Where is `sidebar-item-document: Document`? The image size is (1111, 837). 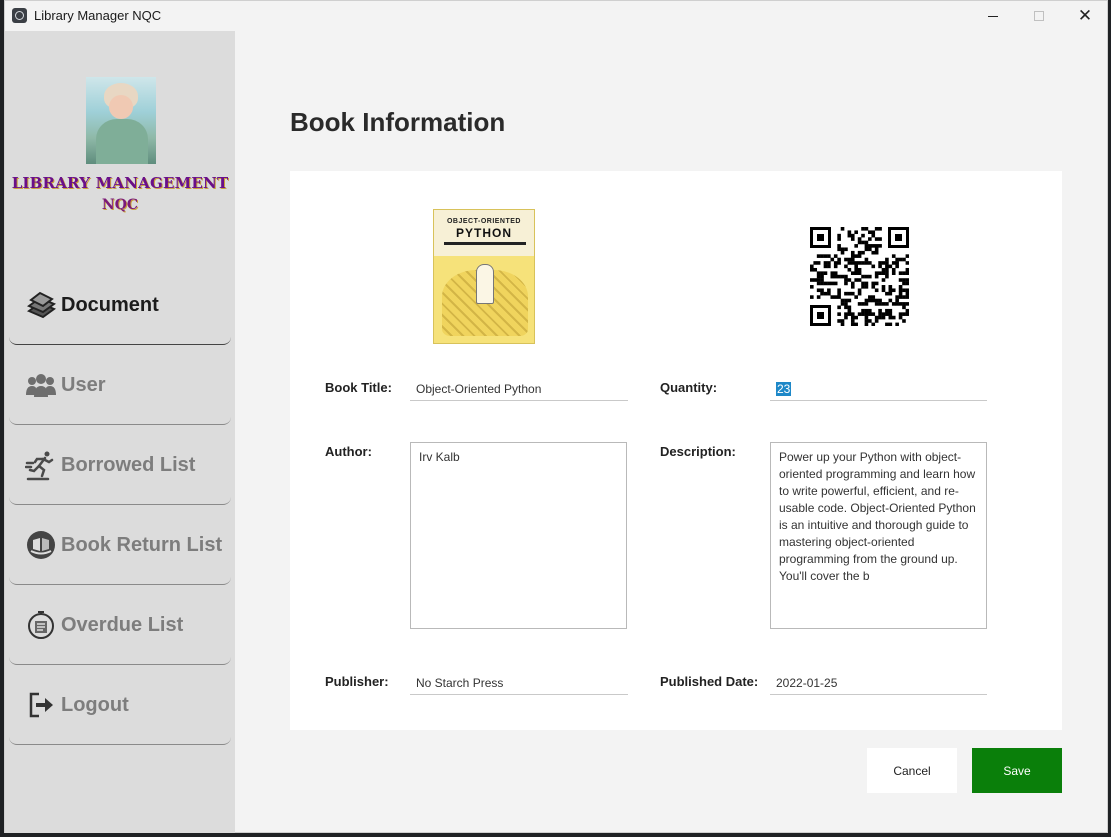 sidebar-item-document: Document is located at coordinates (120, 305).